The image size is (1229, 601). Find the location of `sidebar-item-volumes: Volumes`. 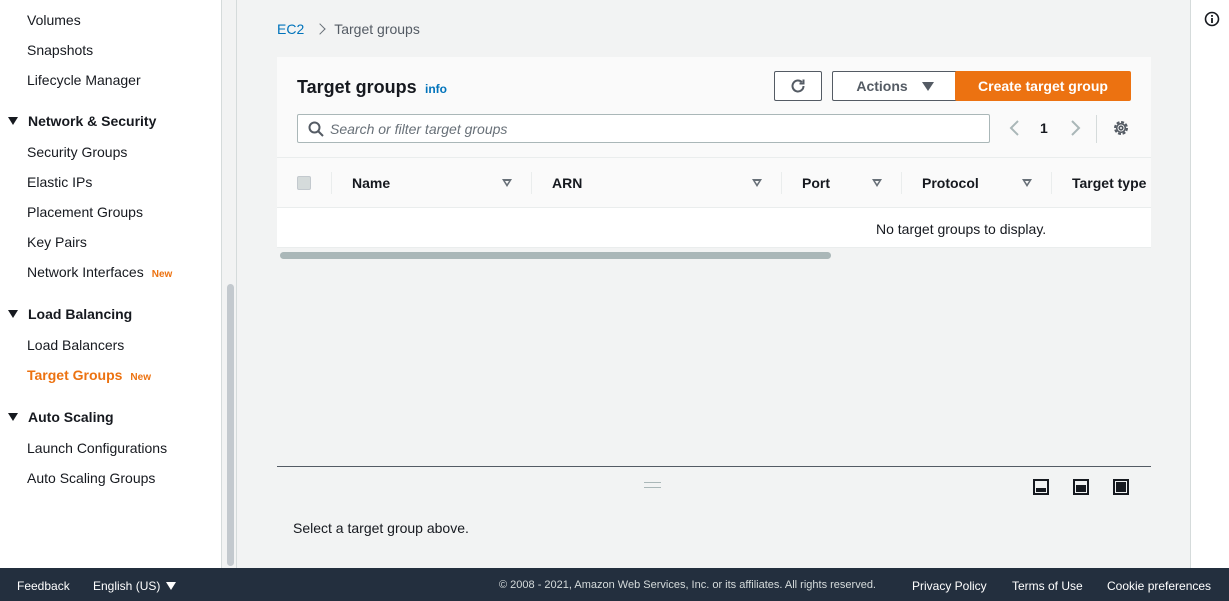

sidebar-item-volumes: Volumes is located at coordinates (54, 20).